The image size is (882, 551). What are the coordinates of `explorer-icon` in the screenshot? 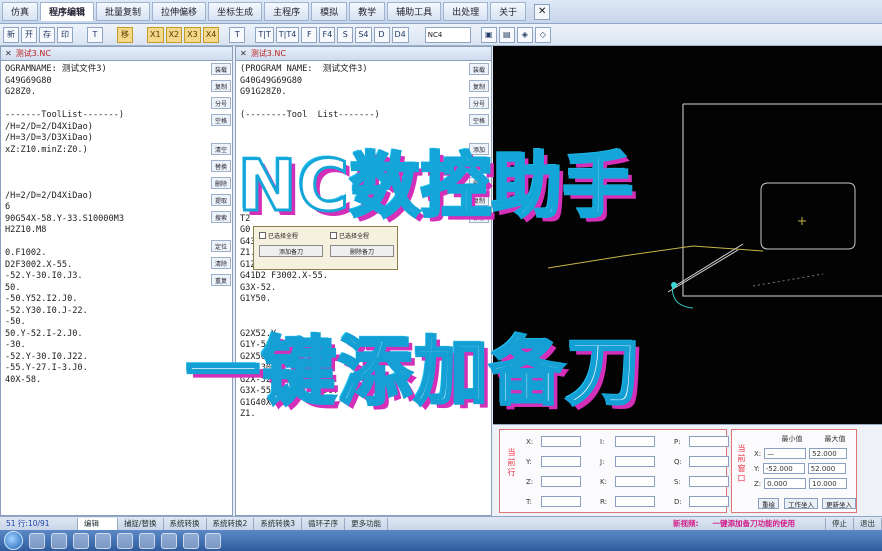 It's located at (37, 540).